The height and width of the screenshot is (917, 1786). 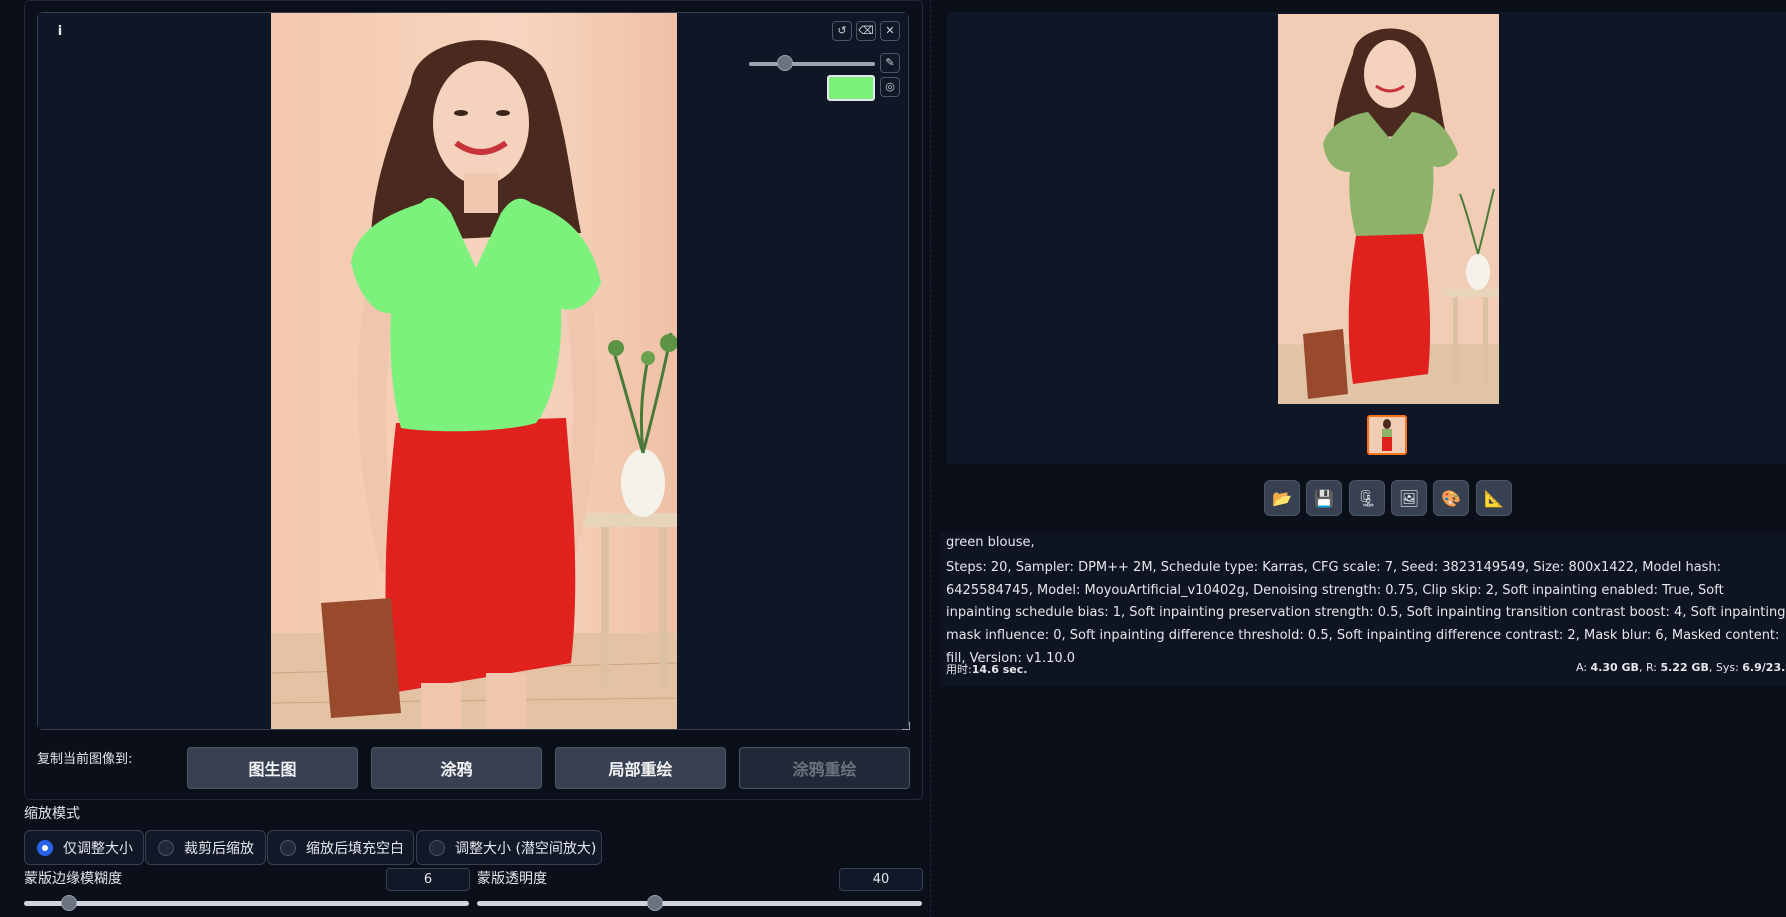 What do you see at coordinates (1614, 667) in the screenshot?
I see `mem-a-value: 4.30 GB` at bounding box center [1614, 667].